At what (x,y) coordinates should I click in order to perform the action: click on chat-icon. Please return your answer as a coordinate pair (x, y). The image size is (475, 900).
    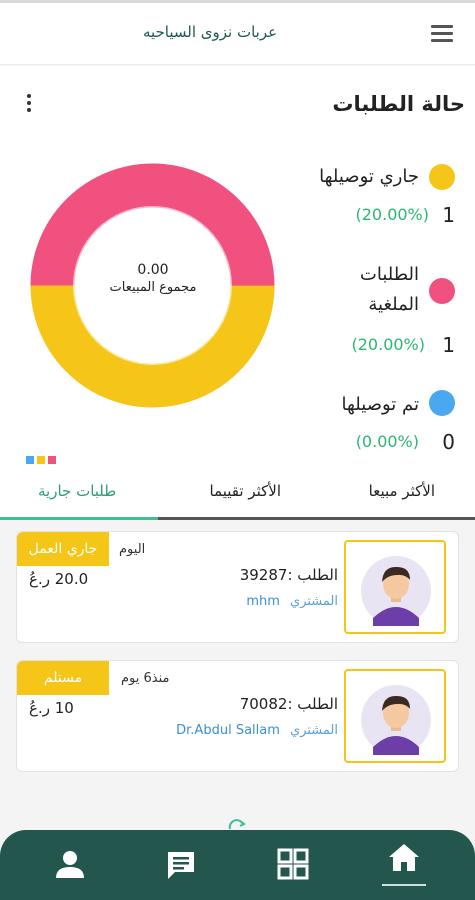
    Looking at the image, I should click on (181, 864).